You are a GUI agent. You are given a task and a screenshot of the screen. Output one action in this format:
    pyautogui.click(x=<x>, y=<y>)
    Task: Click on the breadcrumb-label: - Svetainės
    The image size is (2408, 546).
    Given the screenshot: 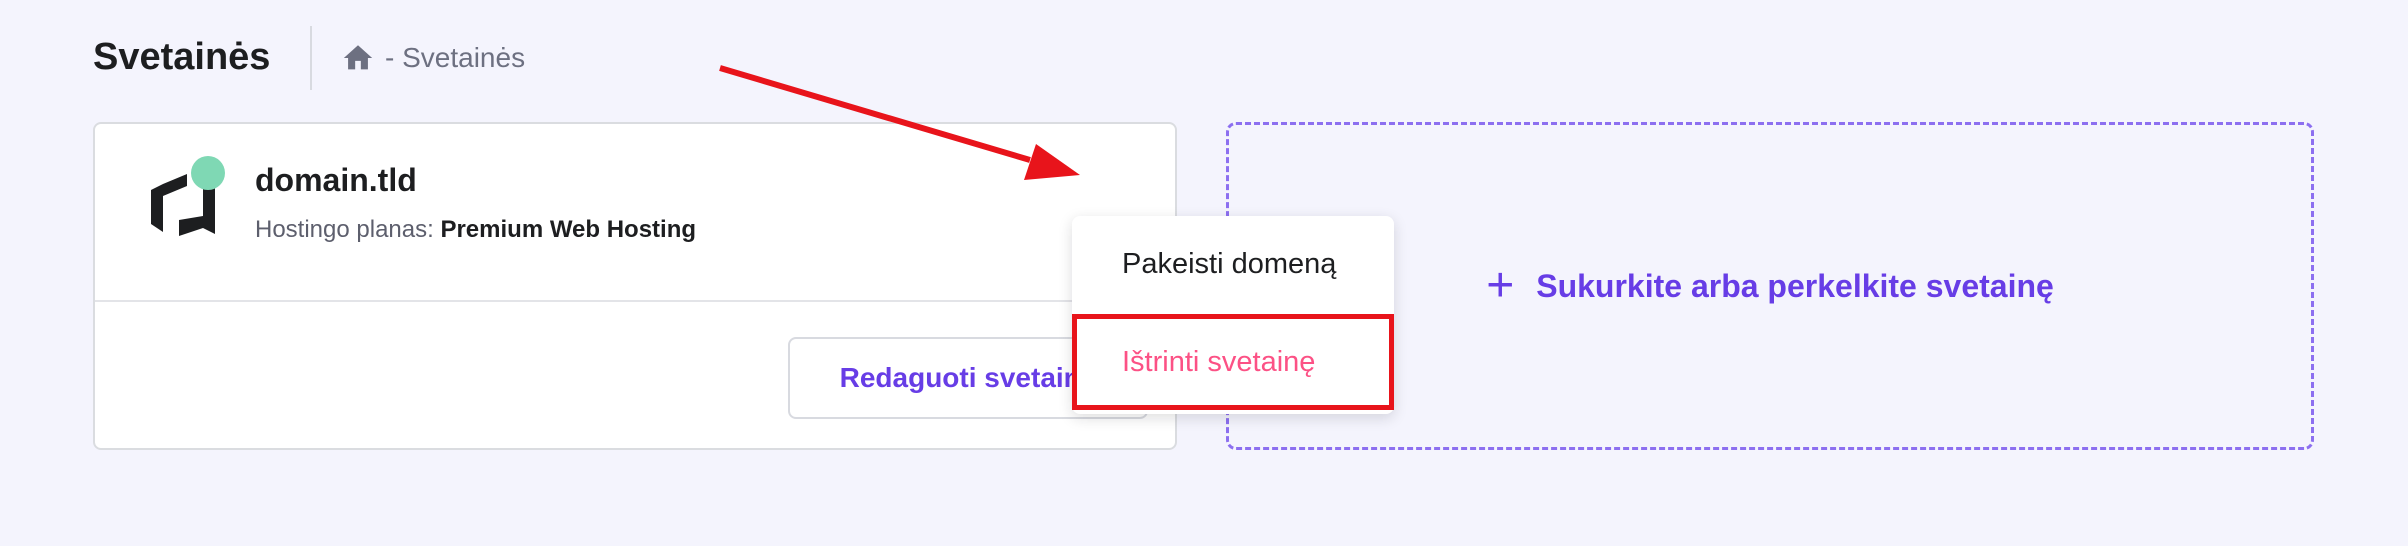 What is the action you would take?
    pyautogui.click(x=455, y=57)
    